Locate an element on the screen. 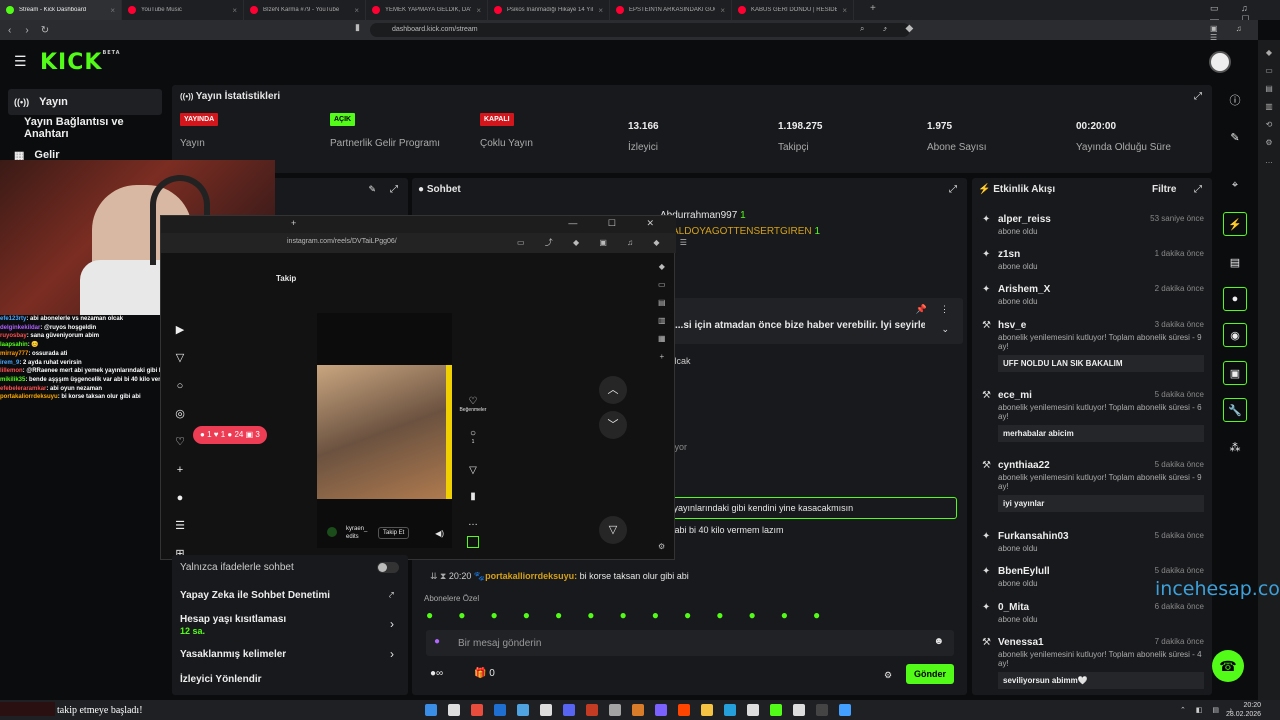  message-input: ● Bir mesaj gönderin ☻ is located at coordinates (690, 643).